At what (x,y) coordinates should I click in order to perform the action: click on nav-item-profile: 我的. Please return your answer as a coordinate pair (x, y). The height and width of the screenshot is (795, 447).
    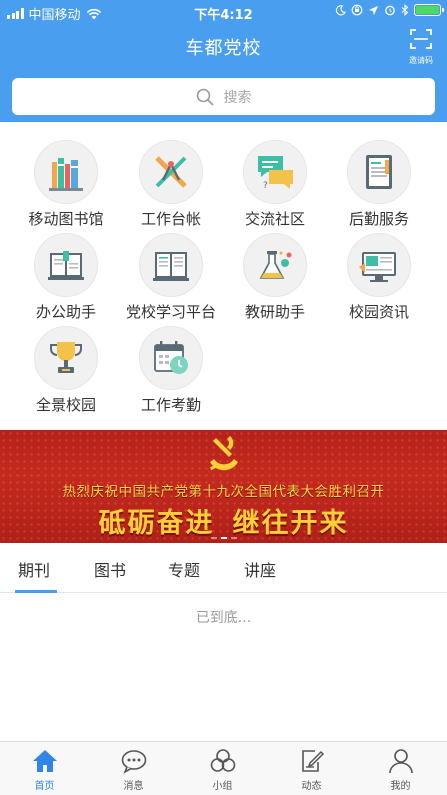
    Looking at the image, I should click on (400, 769).